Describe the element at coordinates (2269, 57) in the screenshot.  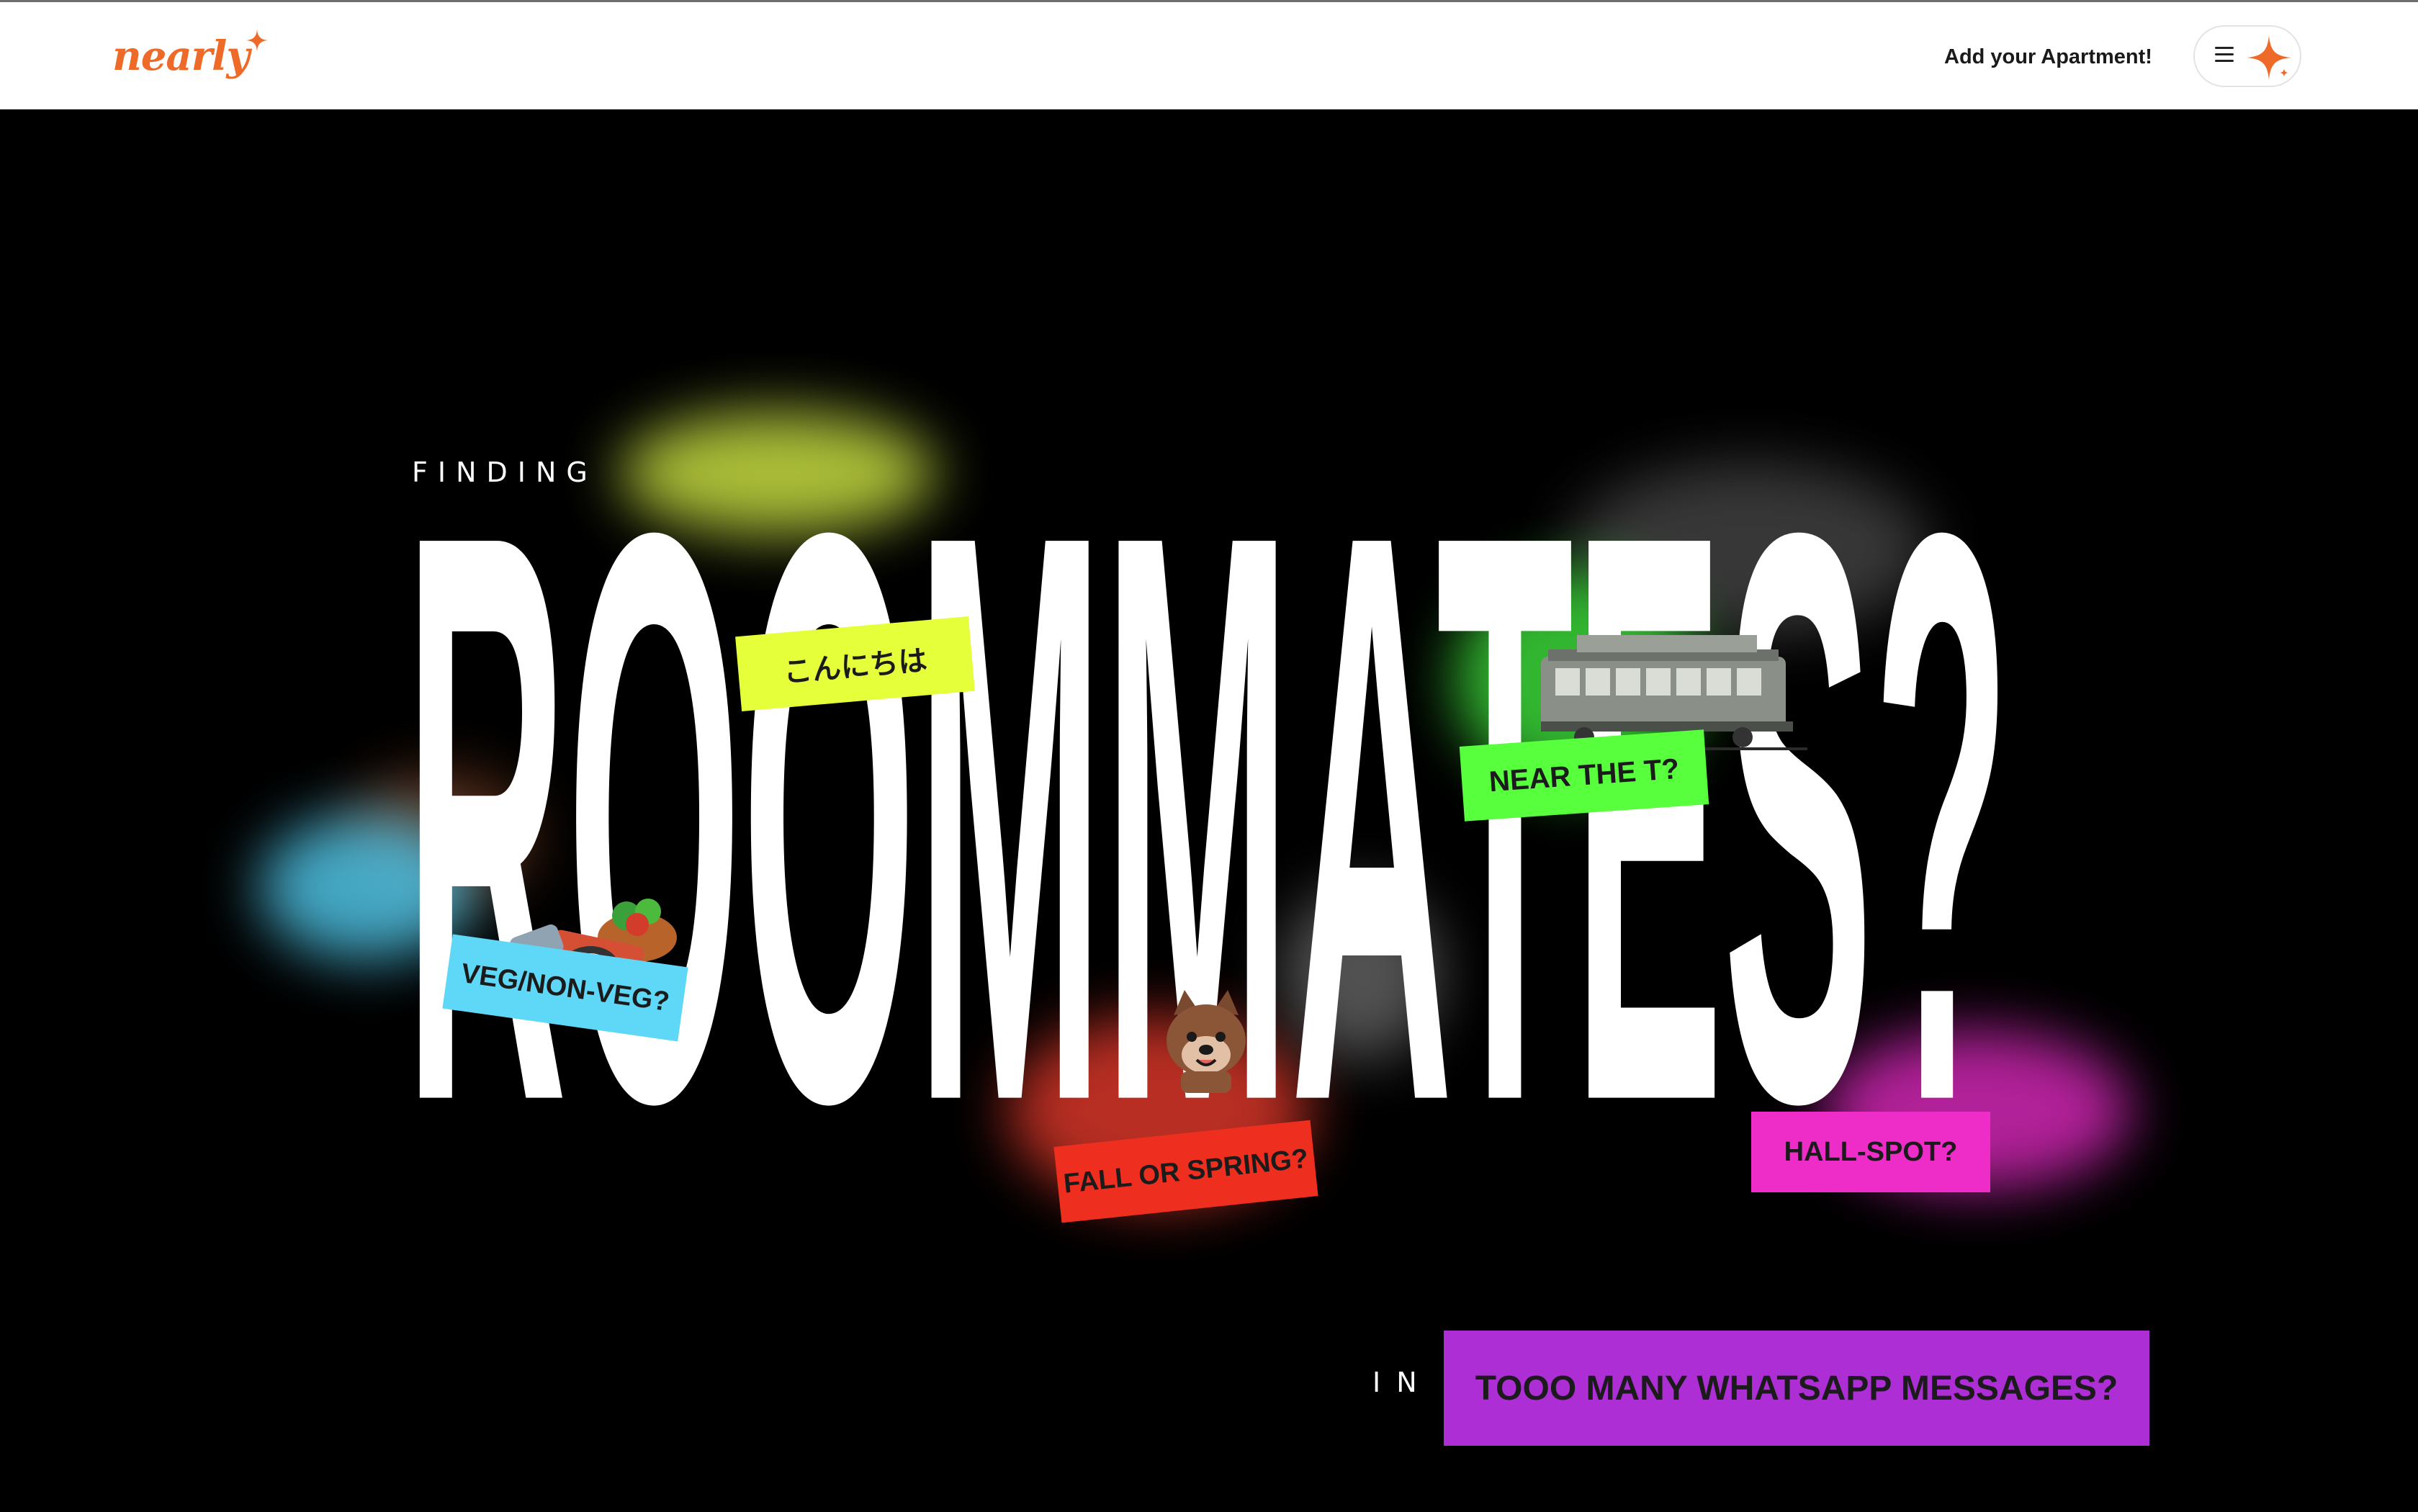
I see `sparkle-icon` at that location.